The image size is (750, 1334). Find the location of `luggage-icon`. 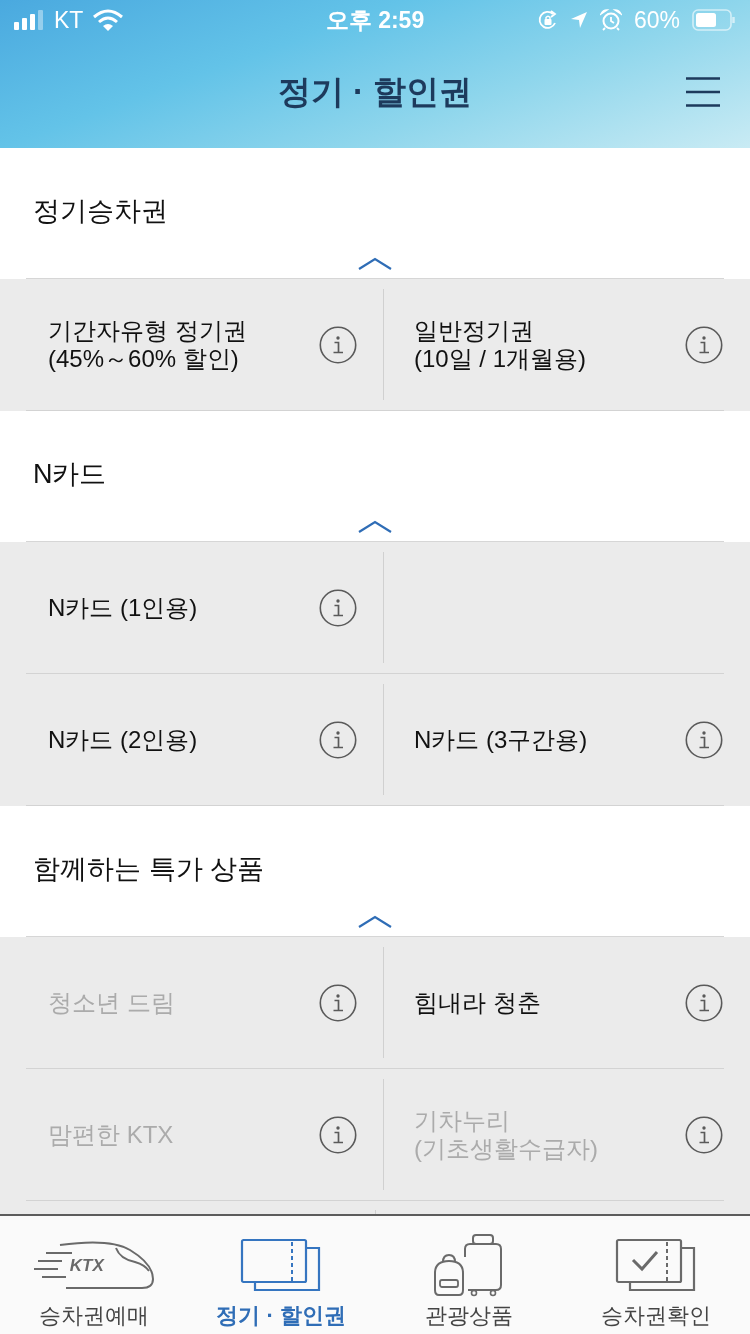

luggage-icon is located at coordinates (468, 1265).